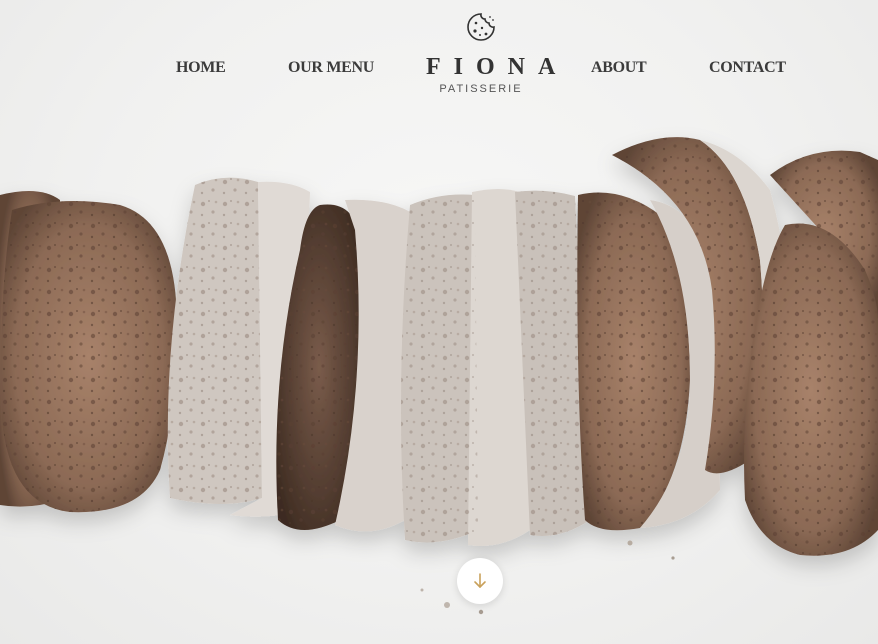 The width and height of the screenshot is (878, 644). Describe the element at coordinates (201, 68) in the screenshot. I see `nav-link-home: HOME` at that location.